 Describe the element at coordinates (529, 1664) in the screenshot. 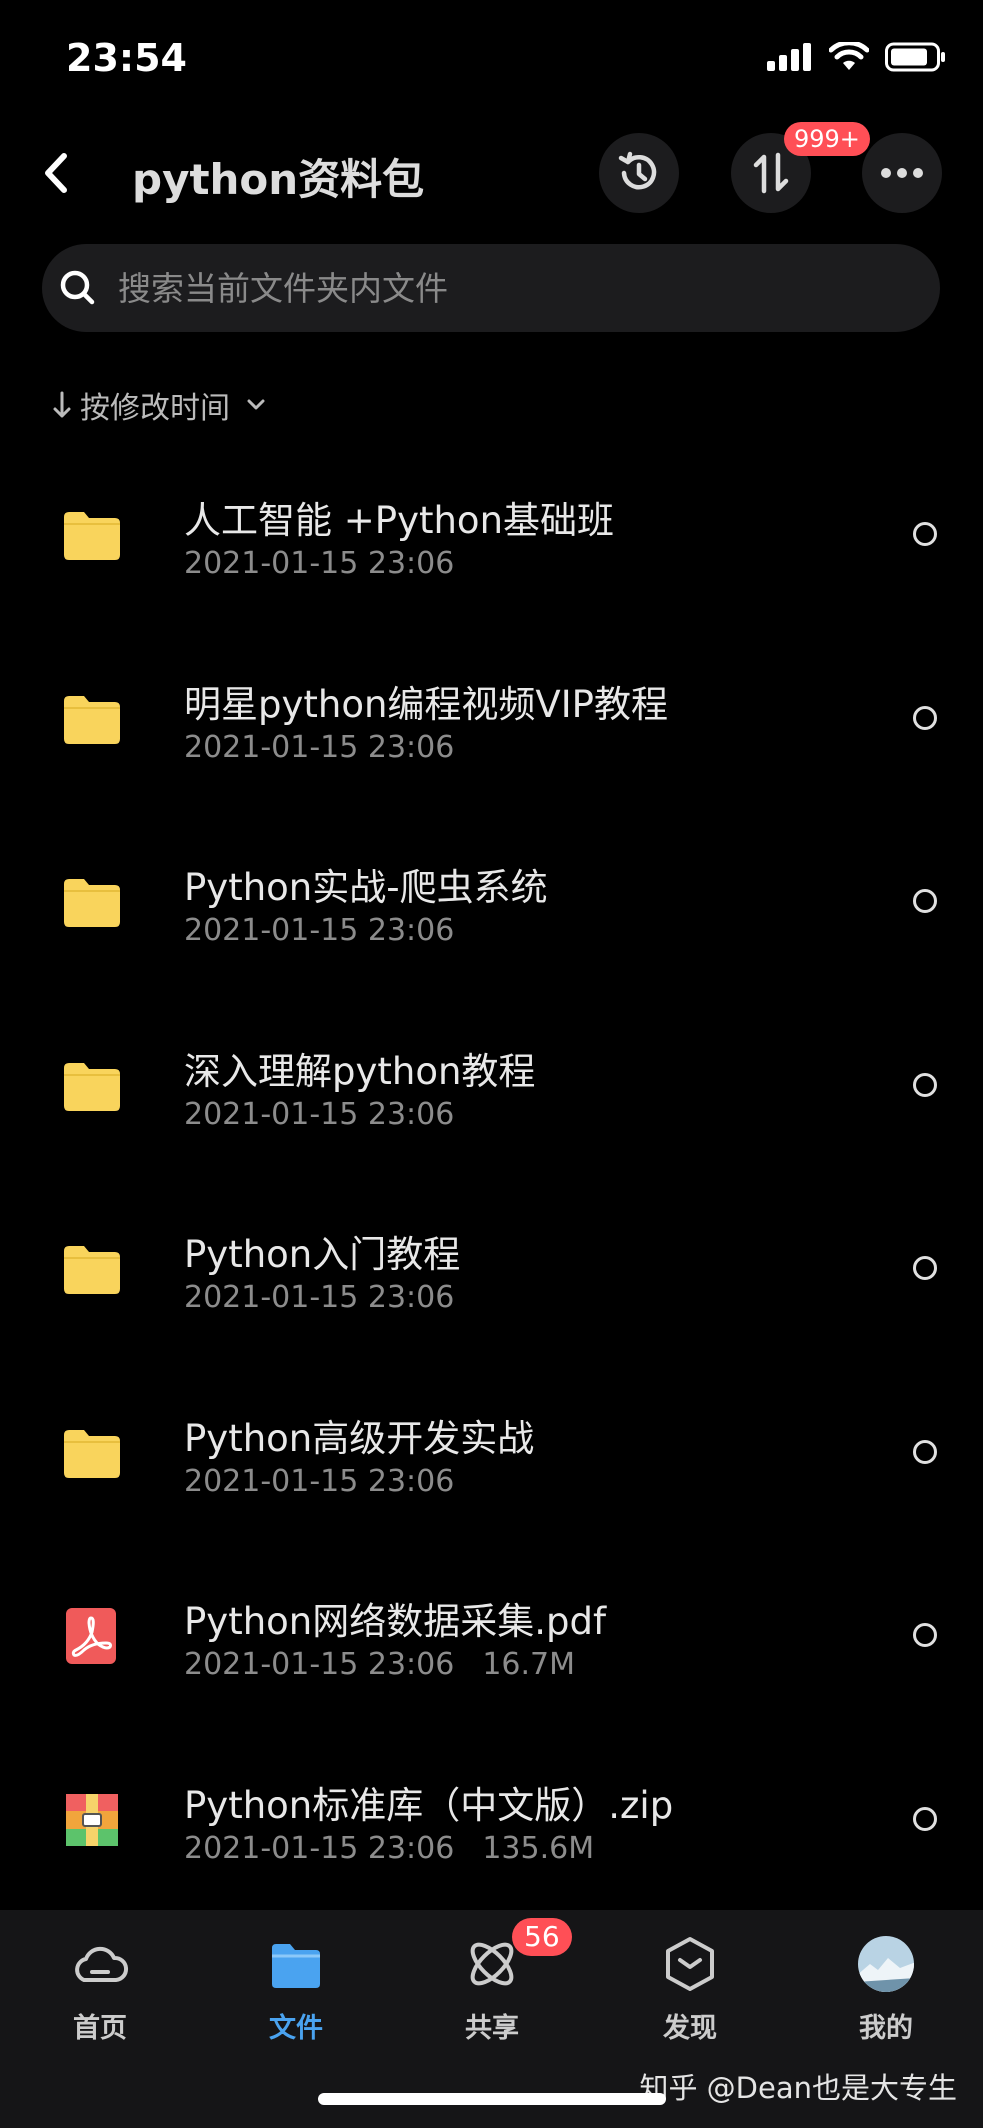

I see `file-size: 16.7M` at that location.